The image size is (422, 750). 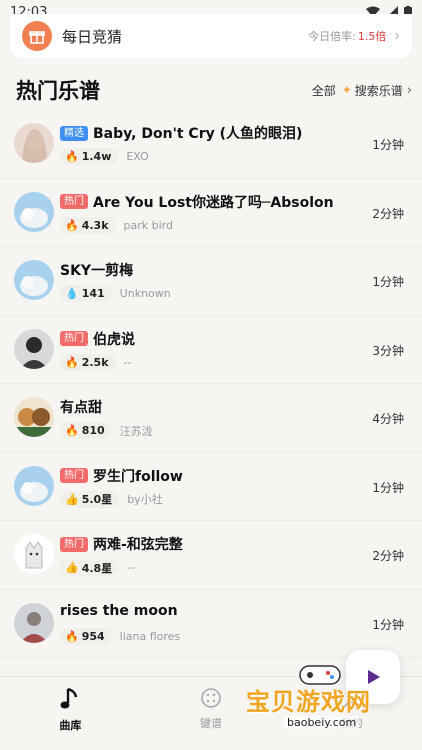 I want to click on song-title: 罗生门follow, so click(x=138, y=476).